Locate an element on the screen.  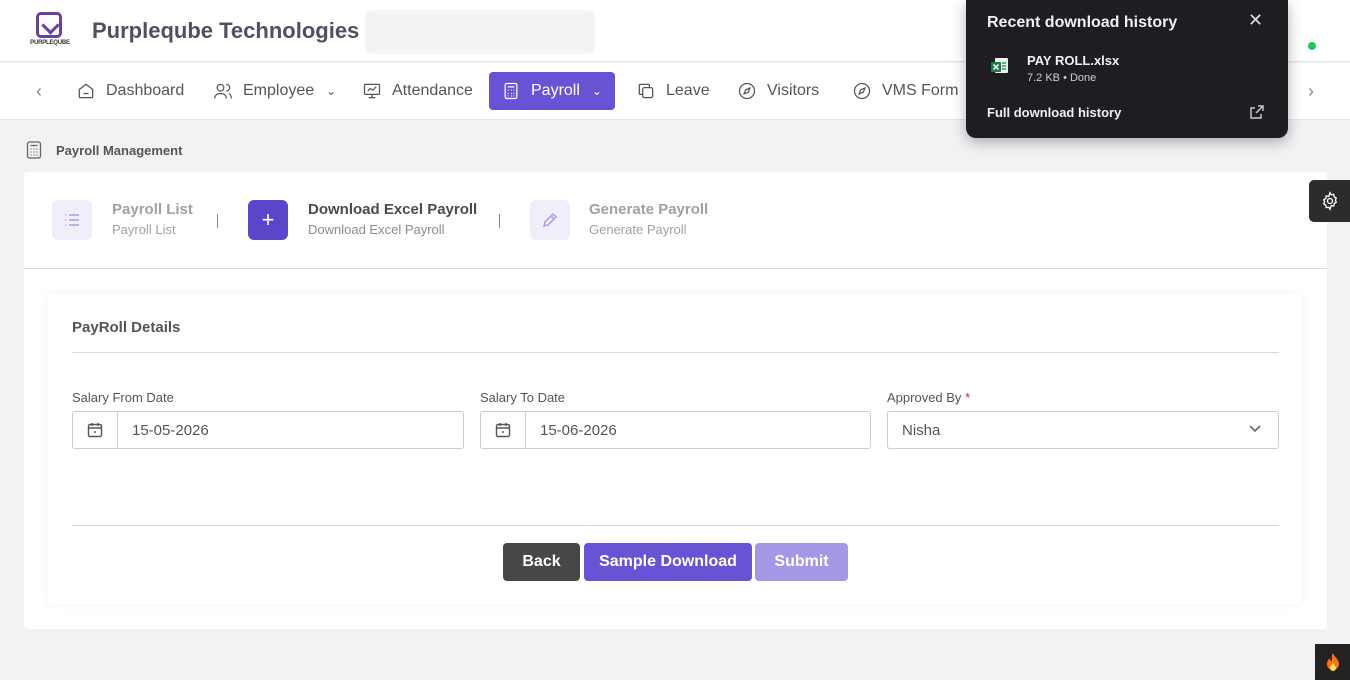
purpleqube-logo: PURPLEQUBE is located at coordinates (50, 32).